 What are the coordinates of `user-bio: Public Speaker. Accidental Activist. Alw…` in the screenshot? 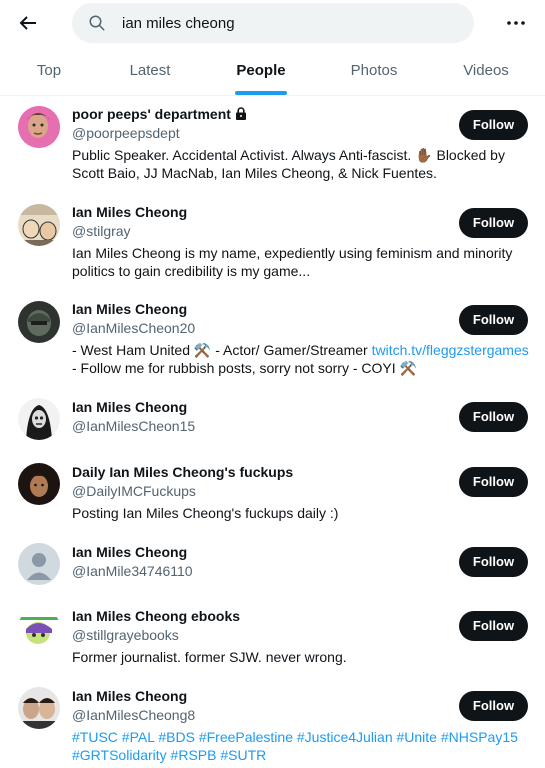 It's located at (288, 164).